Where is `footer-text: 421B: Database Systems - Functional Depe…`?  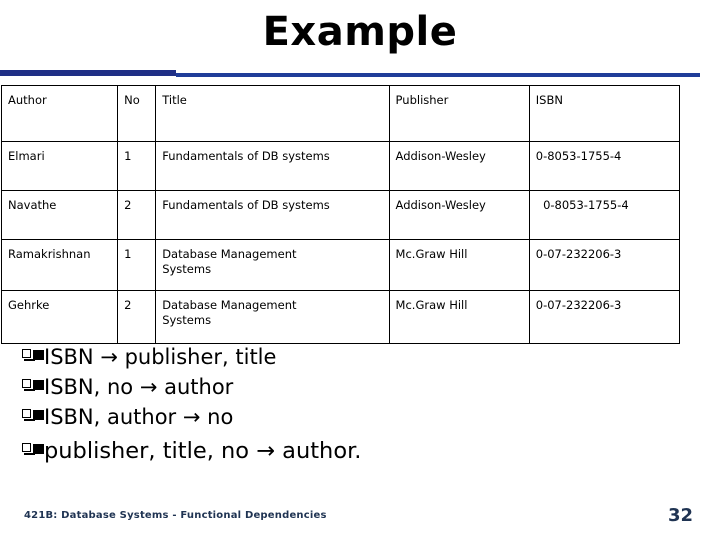
footer-text: 421B: Database Systems - Functional Depe… is located at coordinates (175, 515).